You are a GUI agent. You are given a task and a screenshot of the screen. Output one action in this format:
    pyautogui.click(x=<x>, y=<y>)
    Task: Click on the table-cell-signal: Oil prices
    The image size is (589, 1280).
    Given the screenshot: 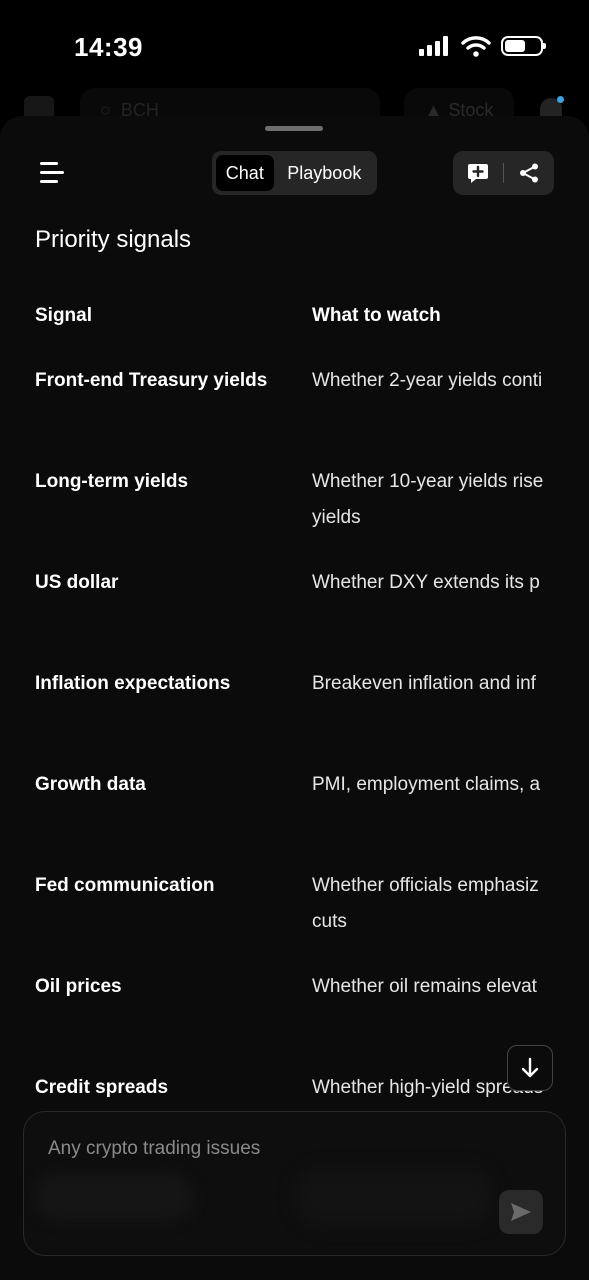 What is the action you would take?
    pyautogui.click(x=78, y=986)
    